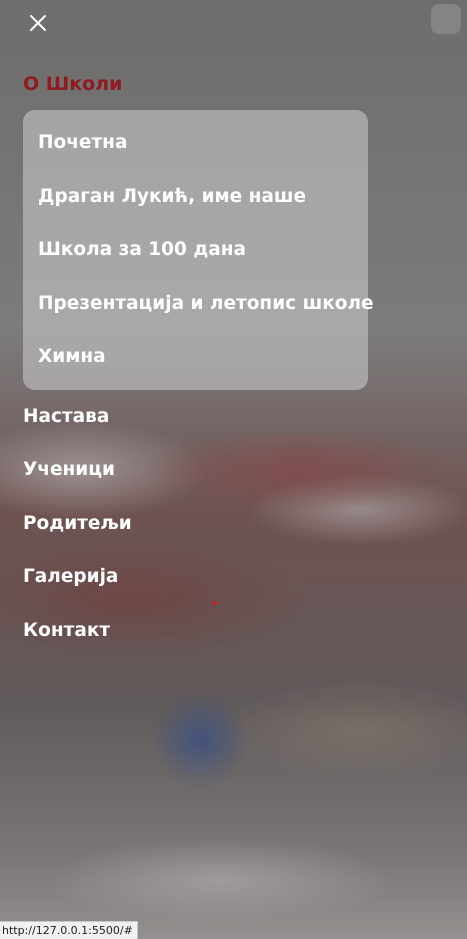 The height and width of the screenshot is (939, 467). What do you see at coordinates (195, 357) in the screenshot?
I see `submenu-item-anthem: Химна` at bounding box center [195, 357].